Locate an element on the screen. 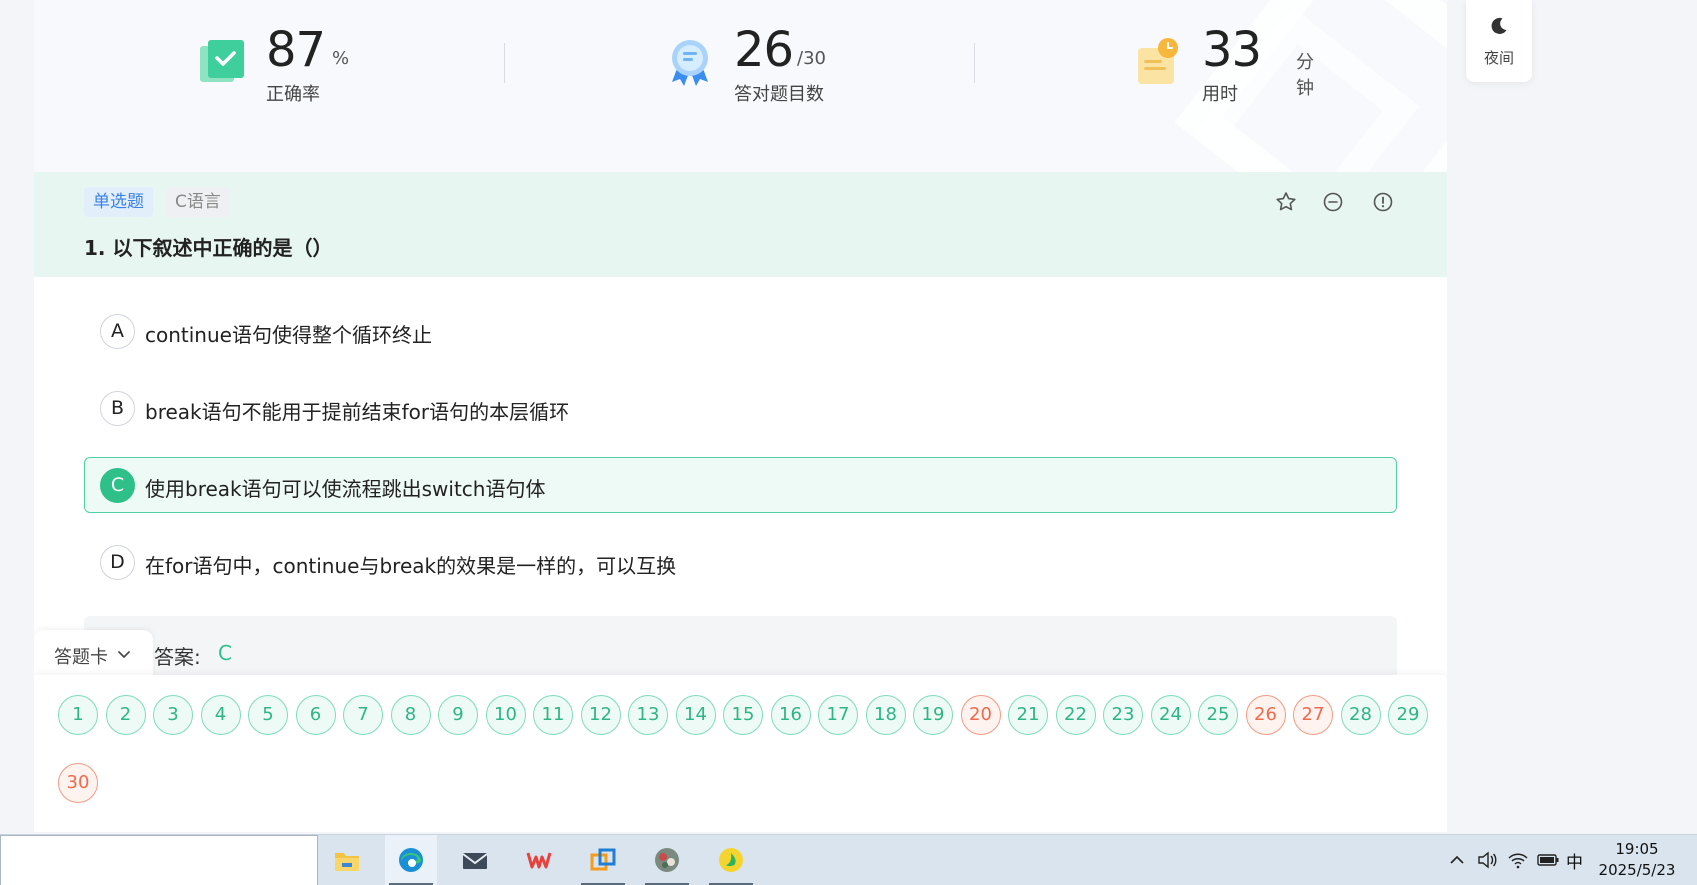 Image resolution: width=1697 pixels, height=885 pixels. correct-count-value: 26 is located at coordinates (764, 50).